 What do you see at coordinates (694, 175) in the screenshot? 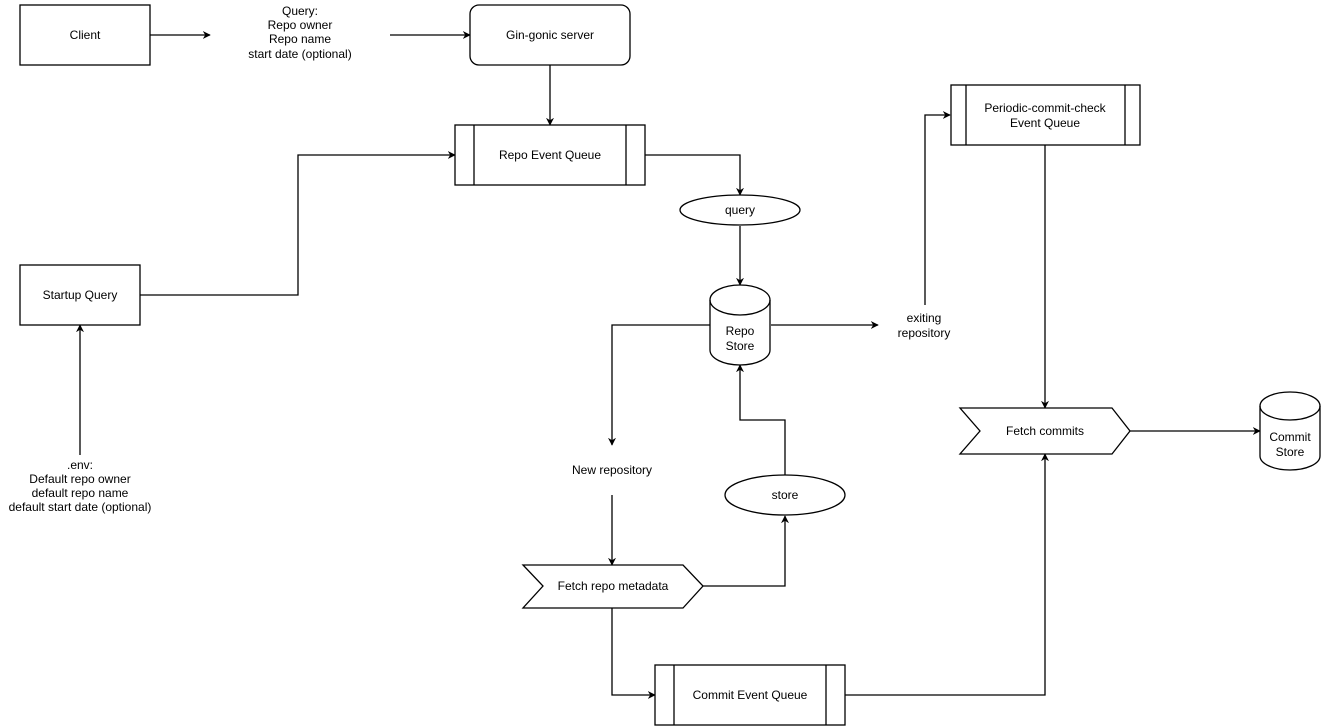
I see `edge-repo-event-queue-to-query` at bounding box center [694, 175].